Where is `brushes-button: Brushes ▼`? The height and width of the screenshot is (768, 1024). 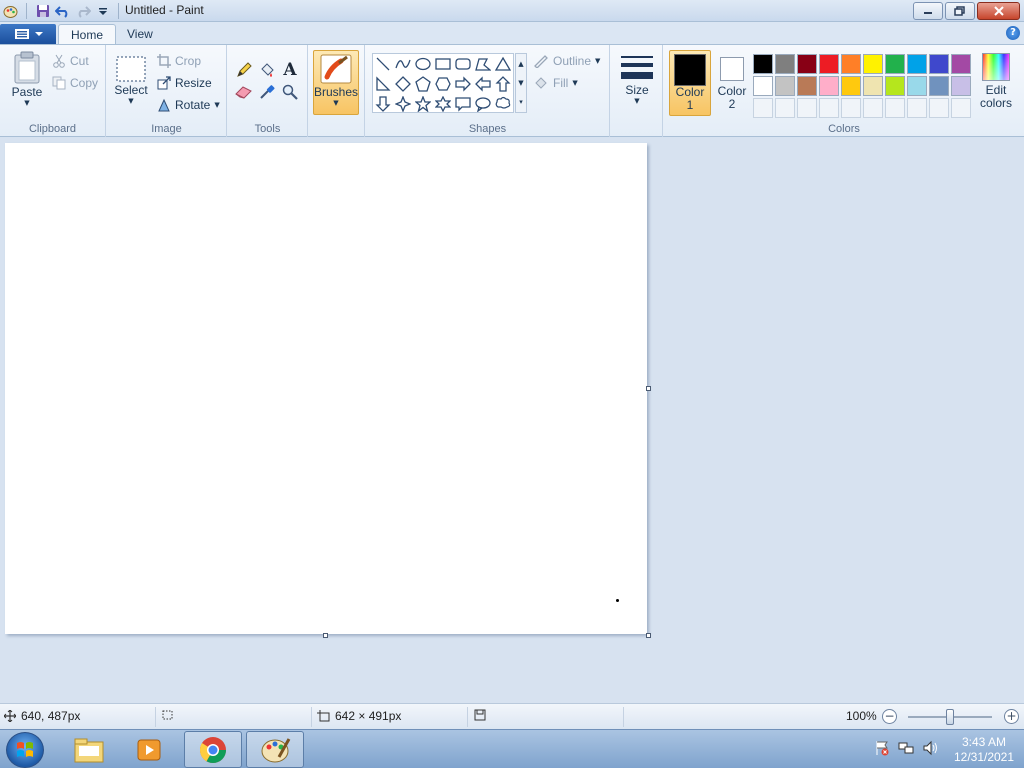
brushes-button: Brushes ▼ is located at coordinates (336, 82).